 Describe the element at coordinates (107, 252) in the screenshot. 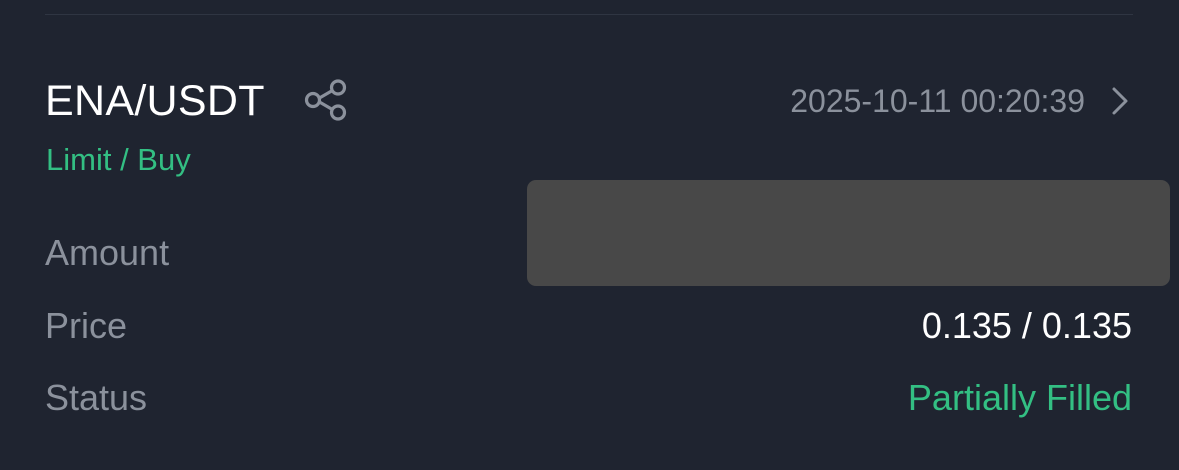

I see `amount-label: Amount` at that location.